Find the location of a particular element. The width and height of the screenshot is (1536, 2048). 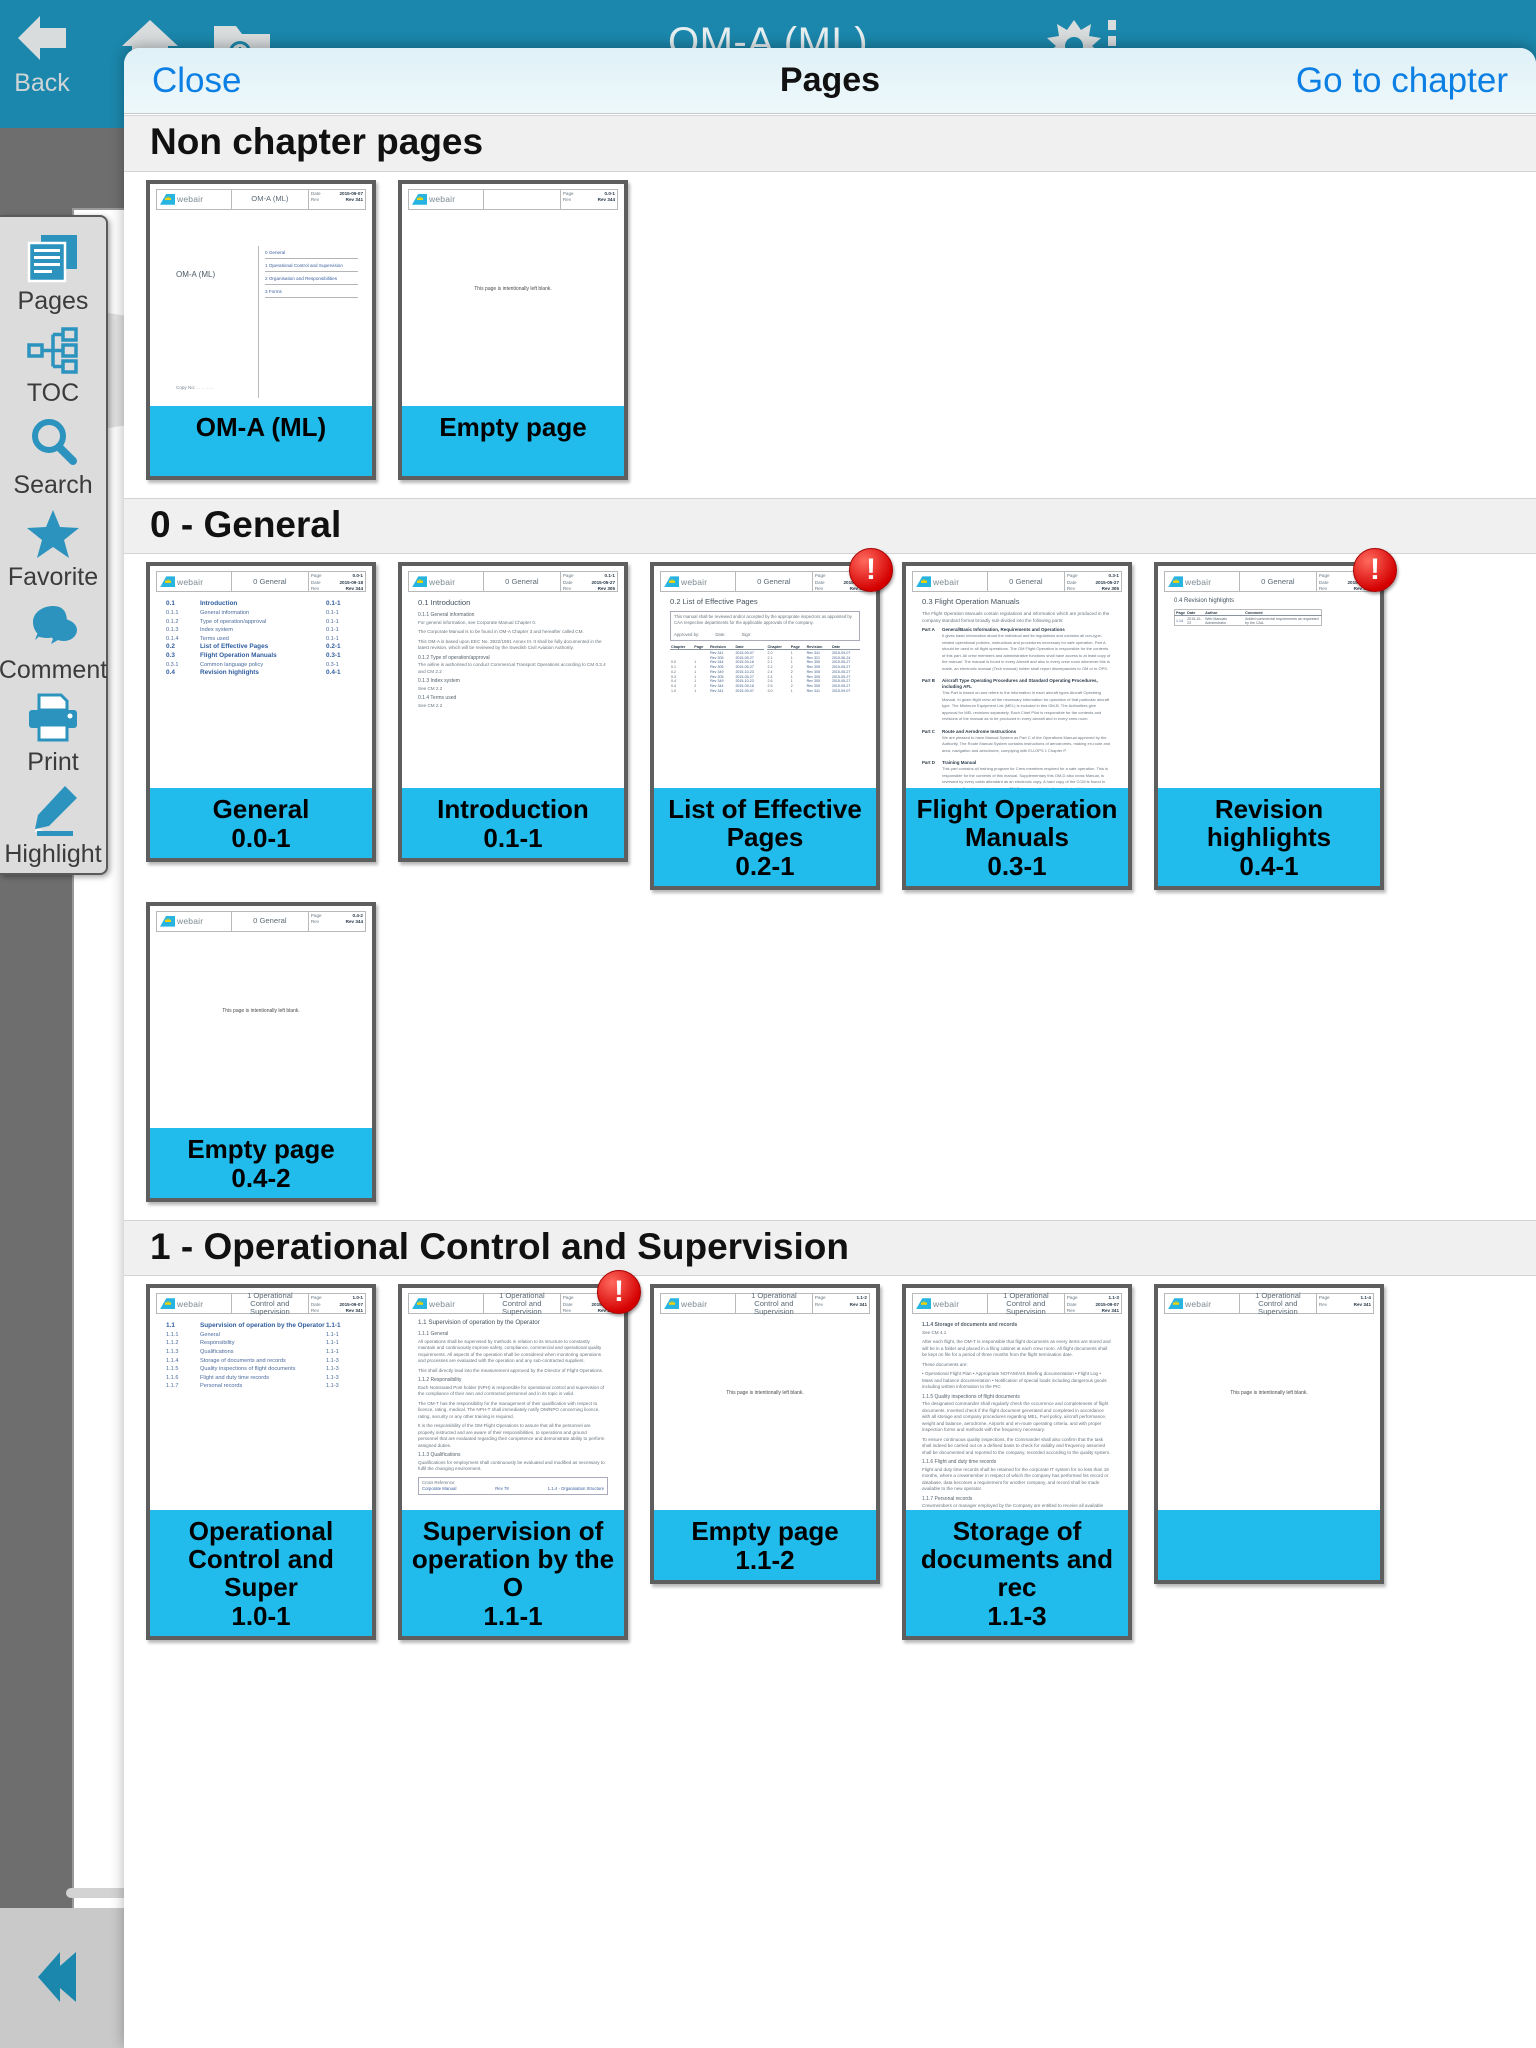

page-header-center: 0 General is located at coordinates (774, 582).